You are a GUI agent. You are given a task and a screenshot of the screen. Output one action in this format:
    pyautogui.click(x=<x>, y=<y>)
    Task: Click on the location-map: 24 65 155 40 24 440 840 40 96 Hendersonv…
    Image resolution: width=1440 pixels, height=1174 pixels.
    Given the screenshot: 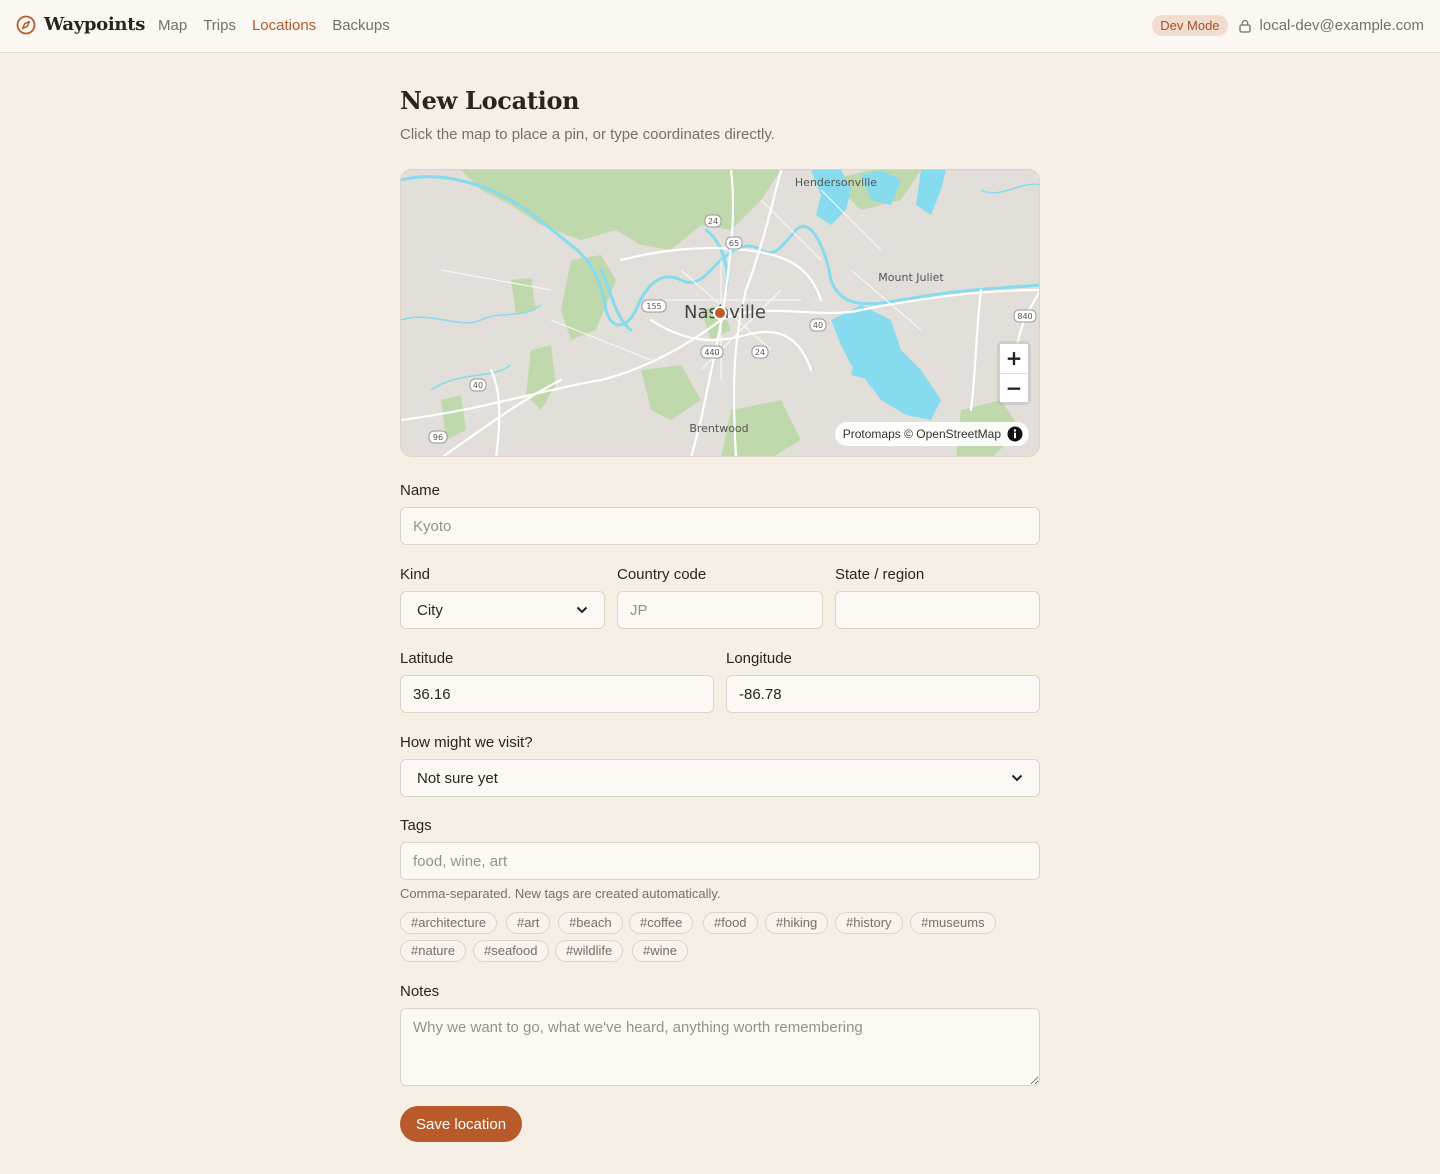 What is the action you would take?
    pyautogui.click(x=720, y=313)
    